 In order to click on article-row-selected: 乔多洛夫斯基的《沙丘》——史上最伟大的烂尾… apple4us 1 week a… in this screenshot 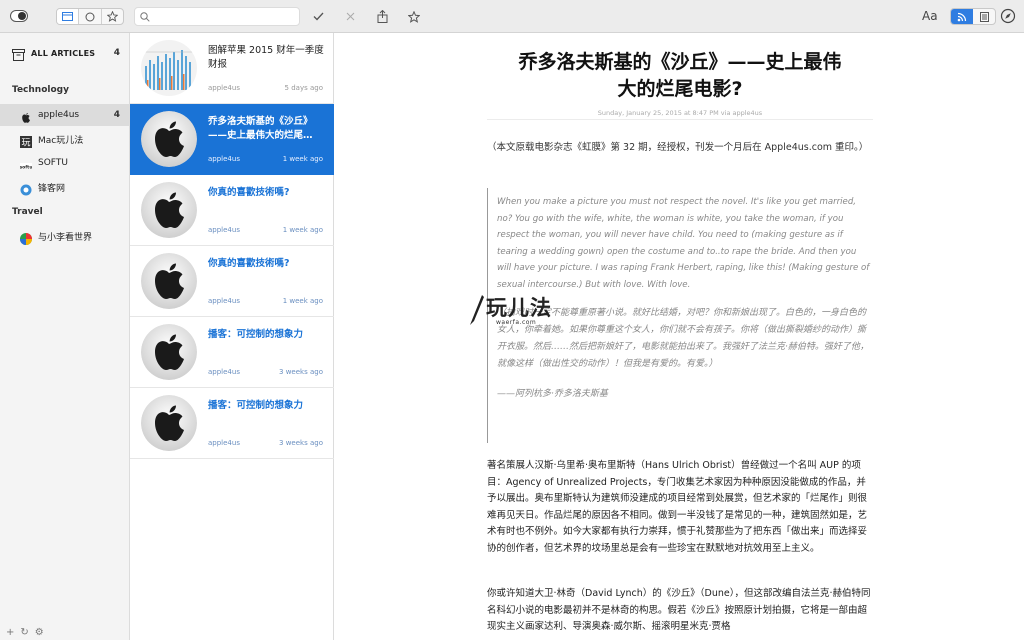, I will do `click(232, 139)`.